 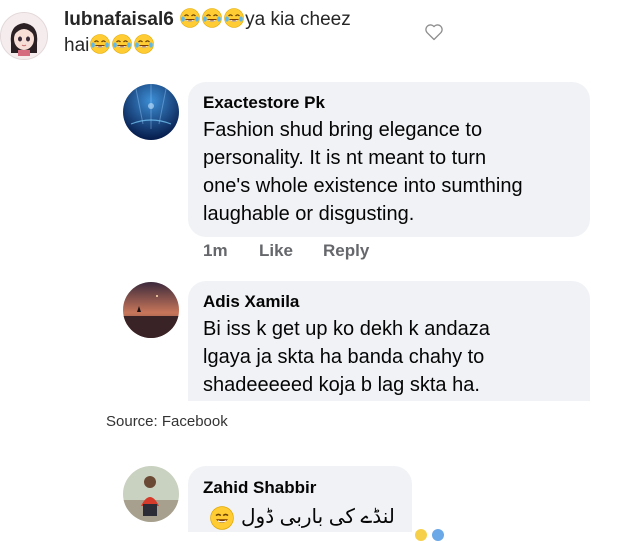 What do you see at coordinates (346, 251) in the screenshot?
I see `reply-button: Reply` at bounding box center [346, 251].